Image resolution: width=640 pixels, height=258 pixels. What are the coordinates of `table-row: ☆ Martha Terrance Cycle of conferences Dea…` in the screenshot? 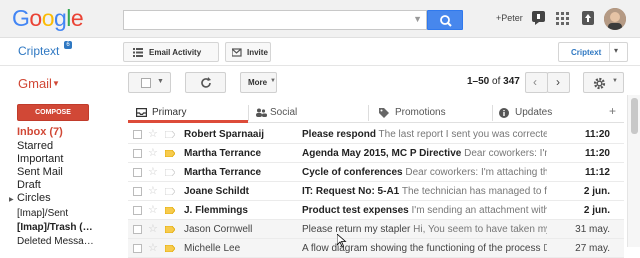 It's located at (376, 172).